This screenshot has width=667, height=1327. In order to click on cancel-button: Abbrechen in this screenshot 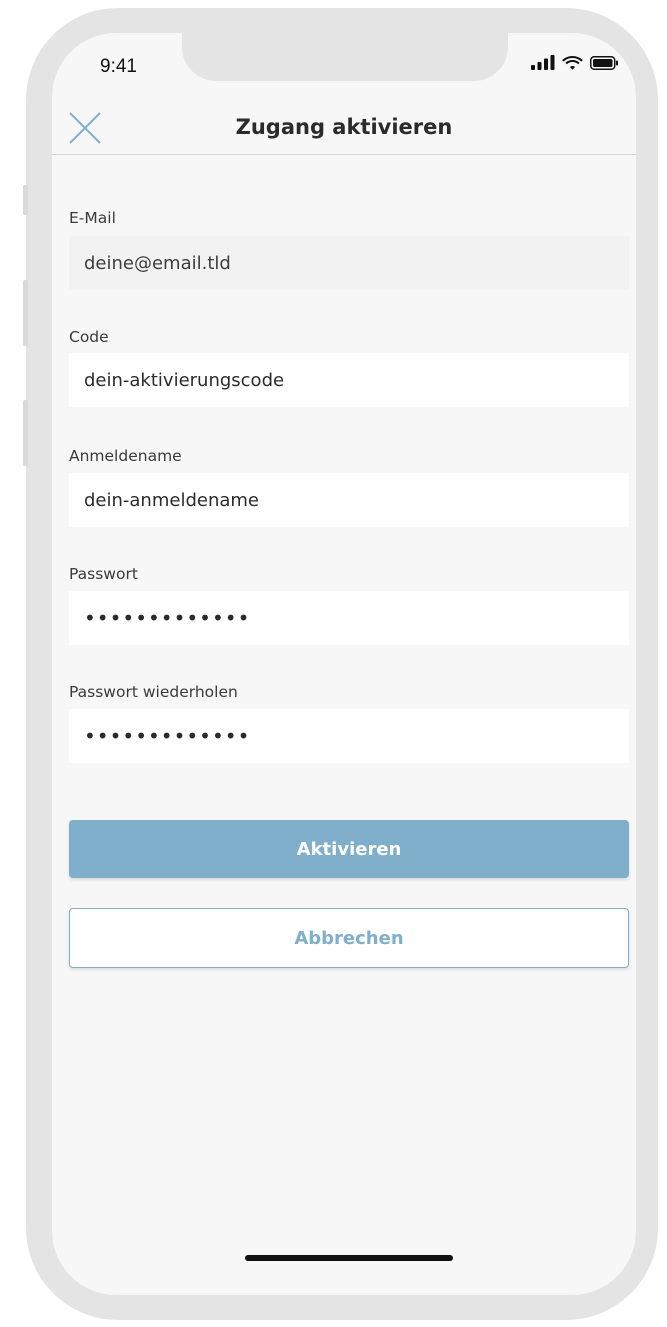, I will do `click(349, 938)`.